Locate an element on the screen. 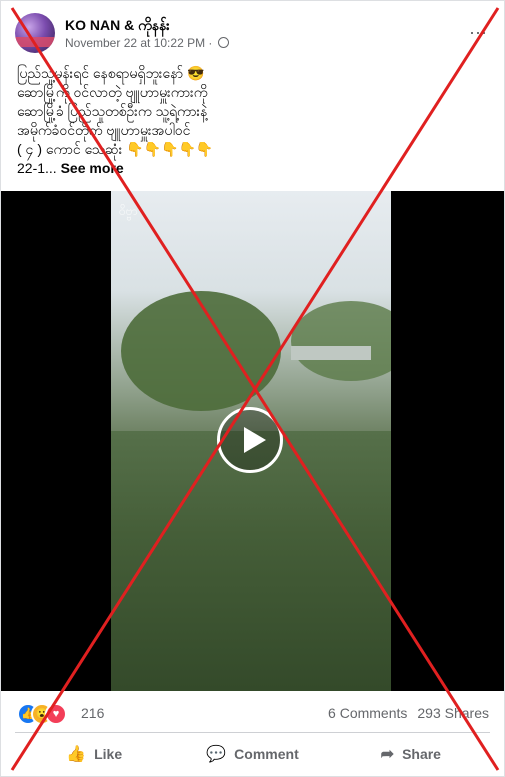  post-text-line: ဆောမြို့ခံ ပြည်သူတစ်ဦးက သူ့ရဲ့ကားနဲ့ is located at coordinates (112, 111).